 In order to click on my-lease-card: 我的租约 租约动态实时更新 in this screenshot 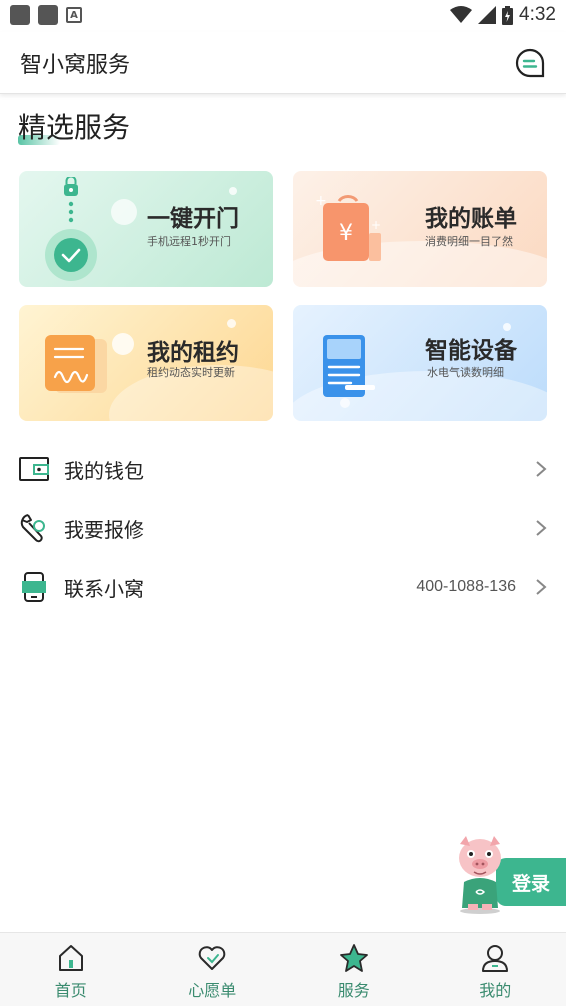, I will do `click(146, 363)`.